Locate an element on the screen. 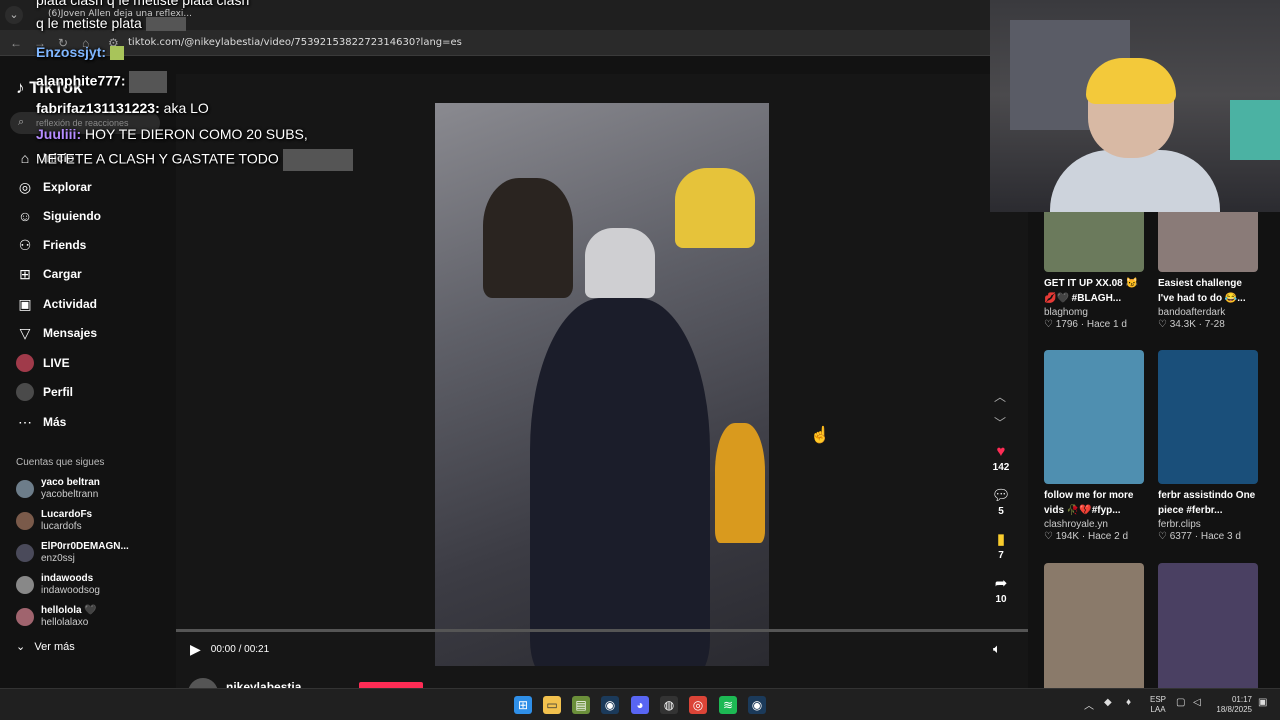  back-arrow-icon: ← is located at coordinates (16, 43).